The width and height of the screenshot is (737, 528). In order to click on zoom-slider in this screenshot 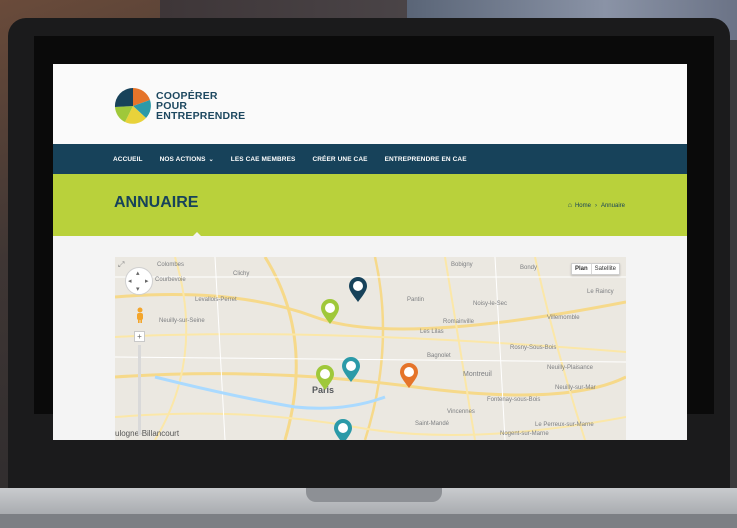, I will do `click(139, 390)`.